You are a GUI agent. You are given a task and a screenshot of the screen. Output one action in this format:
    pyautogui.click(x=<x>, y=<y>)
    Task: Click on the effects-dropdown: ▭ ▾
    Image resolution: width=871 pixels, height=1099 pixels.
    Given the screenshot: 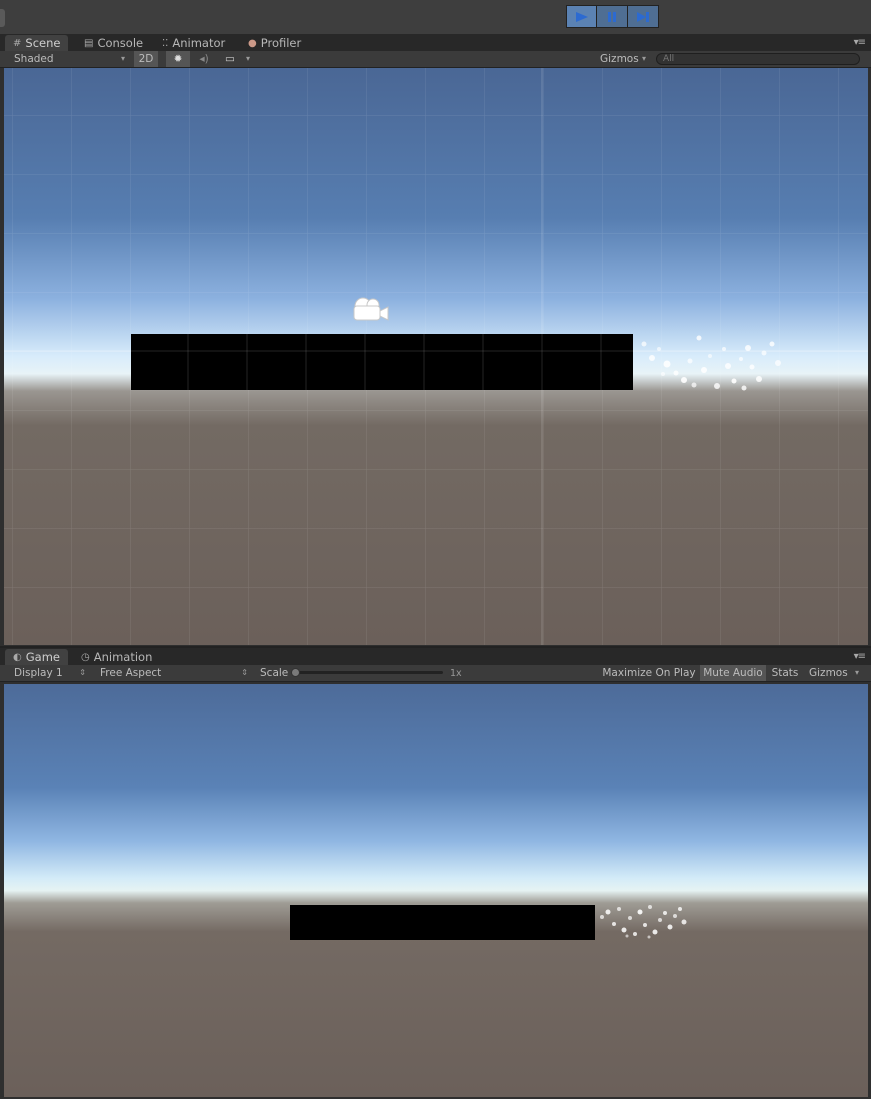 What is the action you would take?
    pyautogui.click(x=237, y=59)
    